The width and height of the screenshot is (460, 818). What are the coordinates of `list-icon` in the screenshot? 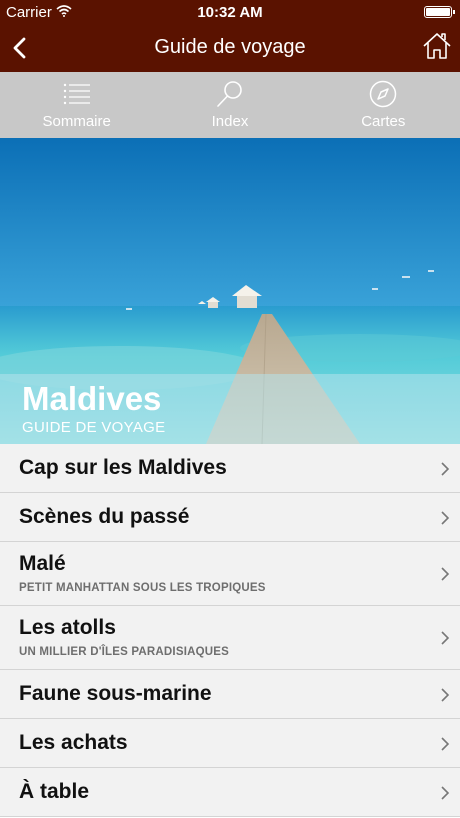 It's located at (76, 94).